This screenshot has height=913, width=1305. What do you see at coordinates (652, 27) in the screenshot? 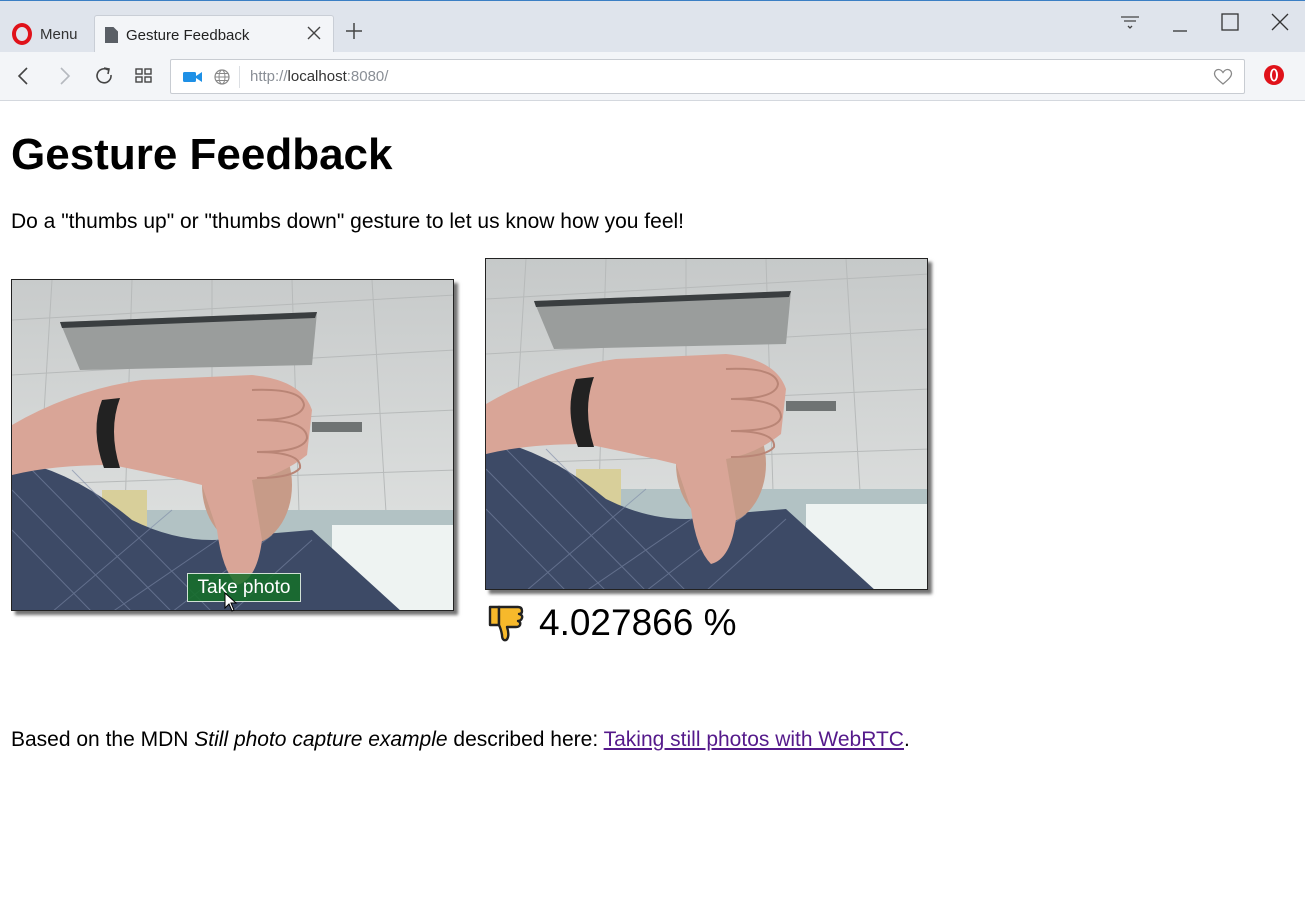
I see `title-bar: Menu Gesture Feedback` at bounding box center [652, 27].